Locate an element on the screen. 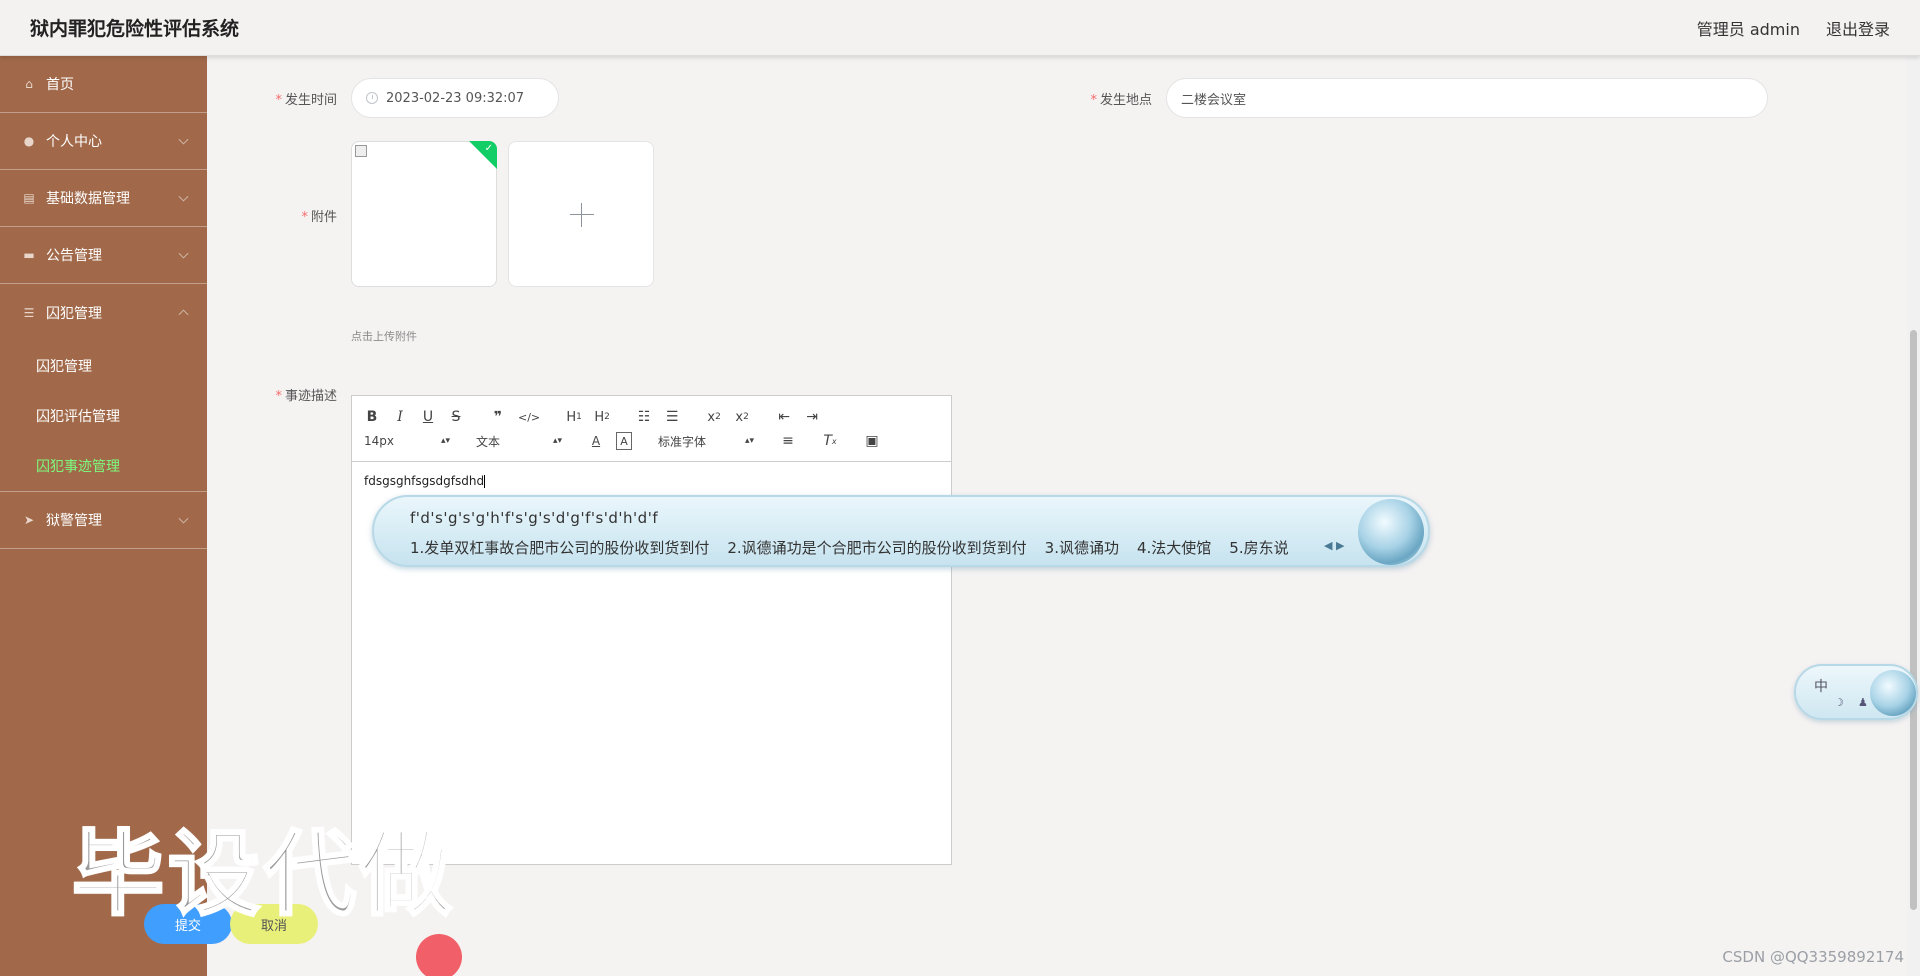 The image size is (1920, 976). align-icon: ≡ is located at coordinates (788, 441).